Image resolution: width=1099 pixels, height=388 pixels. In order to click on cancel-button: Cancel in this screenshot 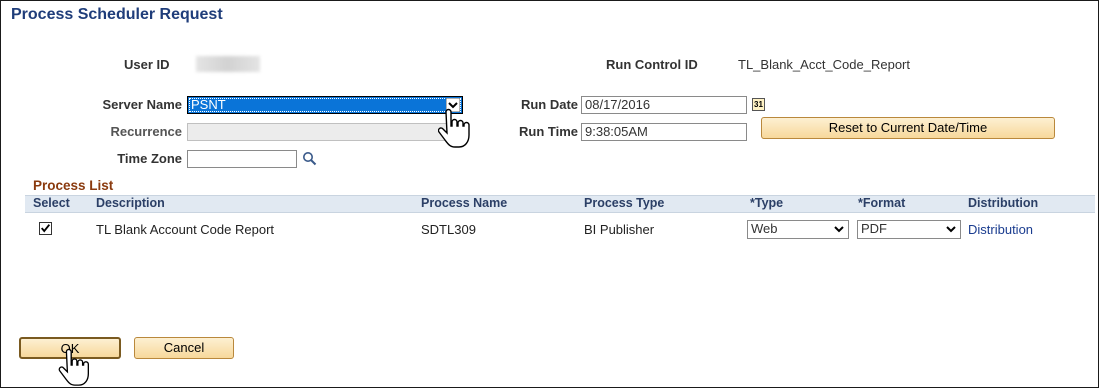, I will do `click(184, 348)`.